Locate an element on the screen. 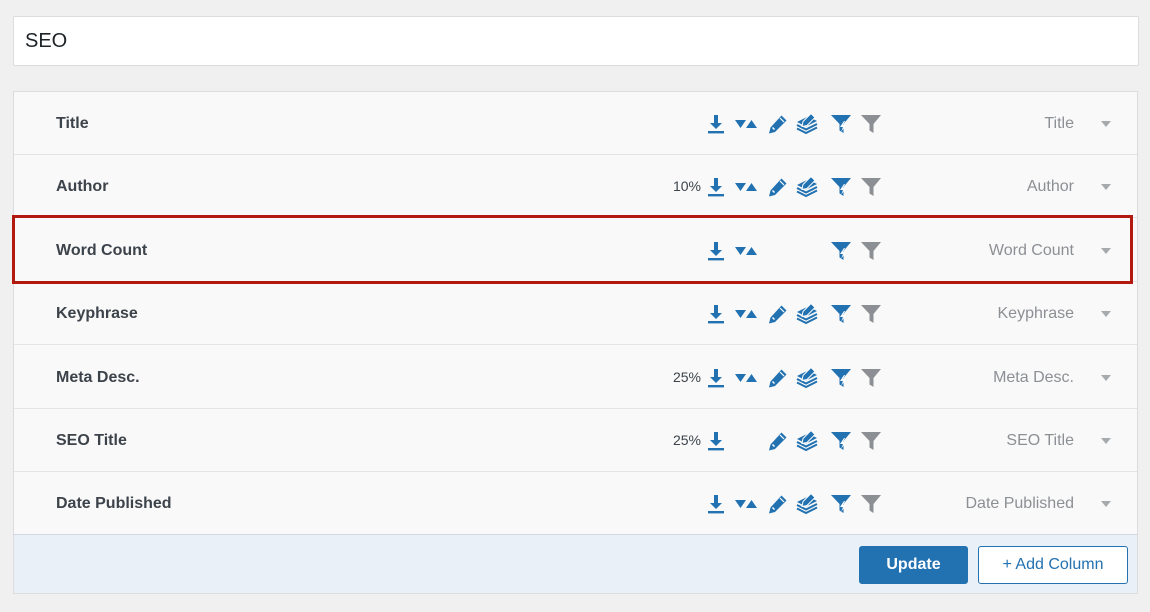  column-title-value: Meta Desc. is located at coordinates (1033, 377).